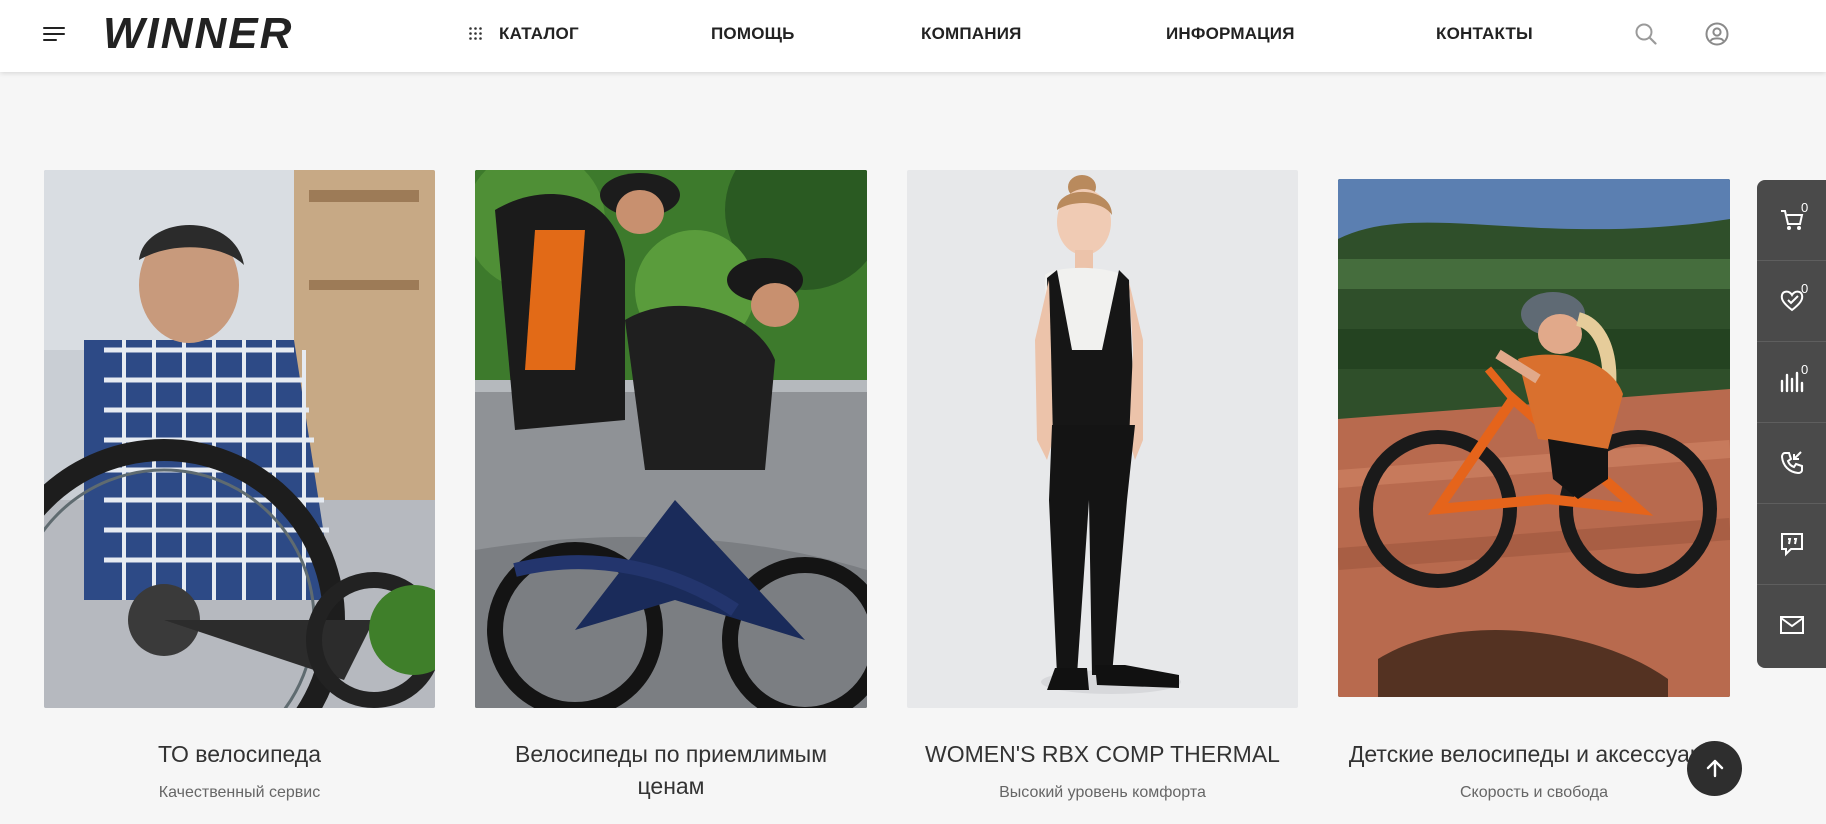 The width and height of the screenshot is (1826, 824). Describe the element at coordinates (1717, 34) in the screenshot. I see `user-icon` at that location.